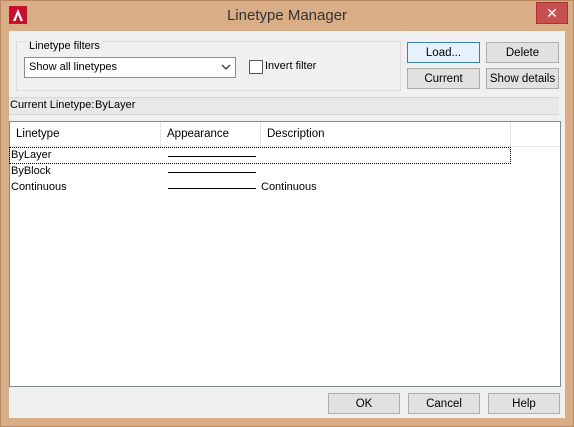  I want to click on cancel-button: Cancel, so click(444, 403).